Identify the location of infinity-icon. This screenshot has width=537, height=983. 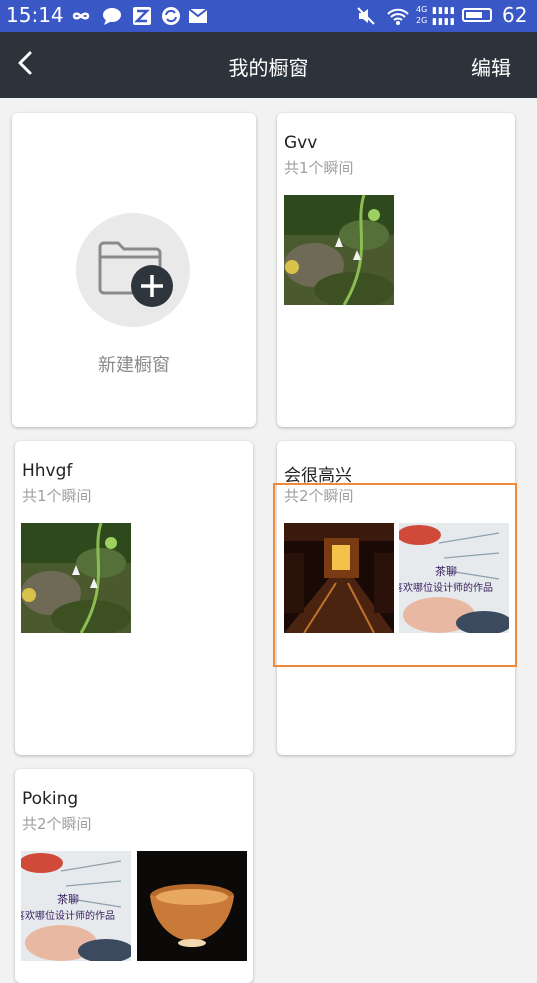
(81, 16).